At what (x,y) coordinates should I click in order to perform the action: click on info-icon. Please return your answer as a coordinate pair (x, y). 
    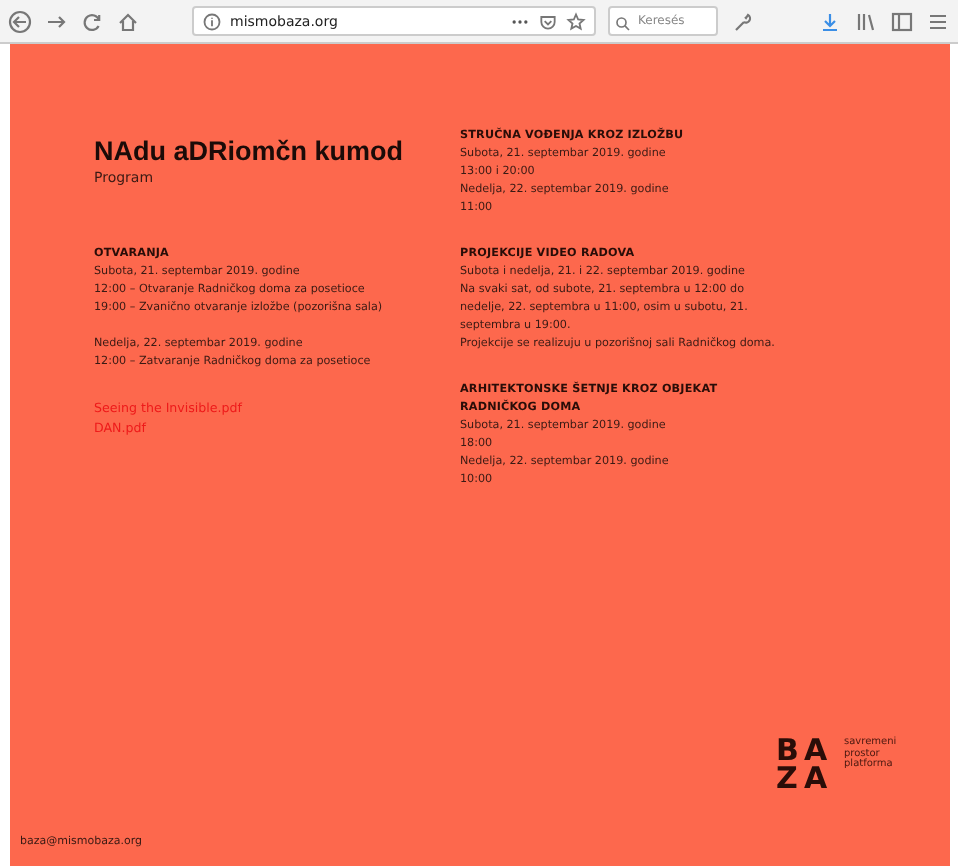
    Looking at the image, I should click on (212, 21).